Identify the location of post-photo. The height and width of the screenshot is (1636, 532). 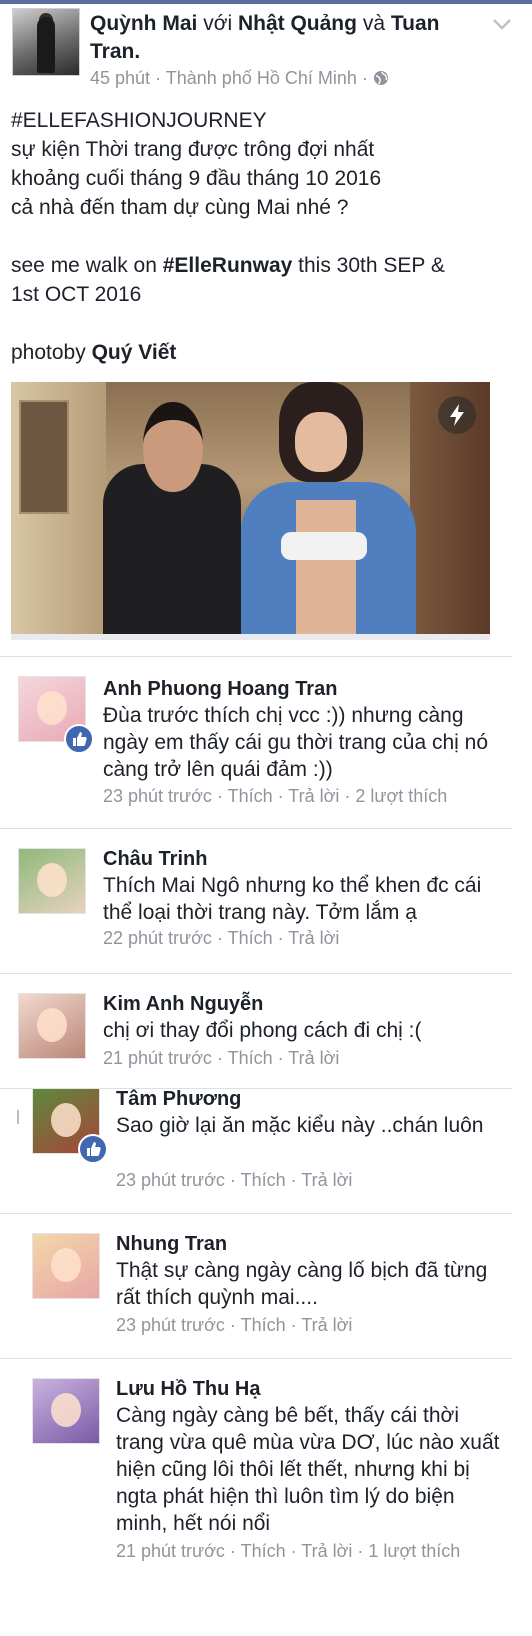
(250, 508).